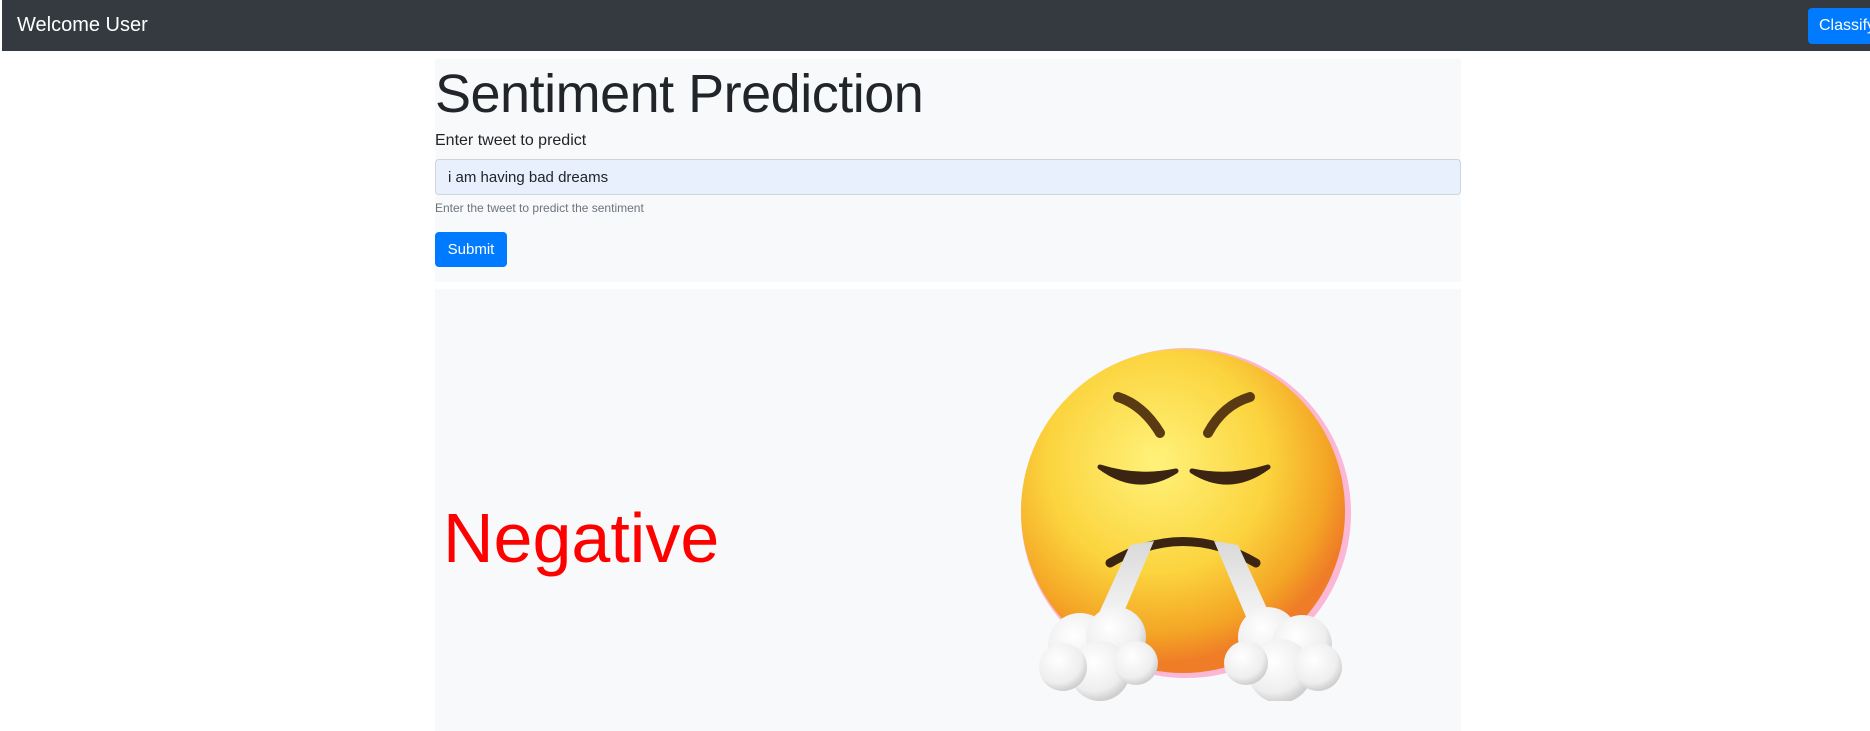  What do you see at coordinates (948, 177) in the screenshot?
I see `tweet-input` at bounding box center [948, 177].